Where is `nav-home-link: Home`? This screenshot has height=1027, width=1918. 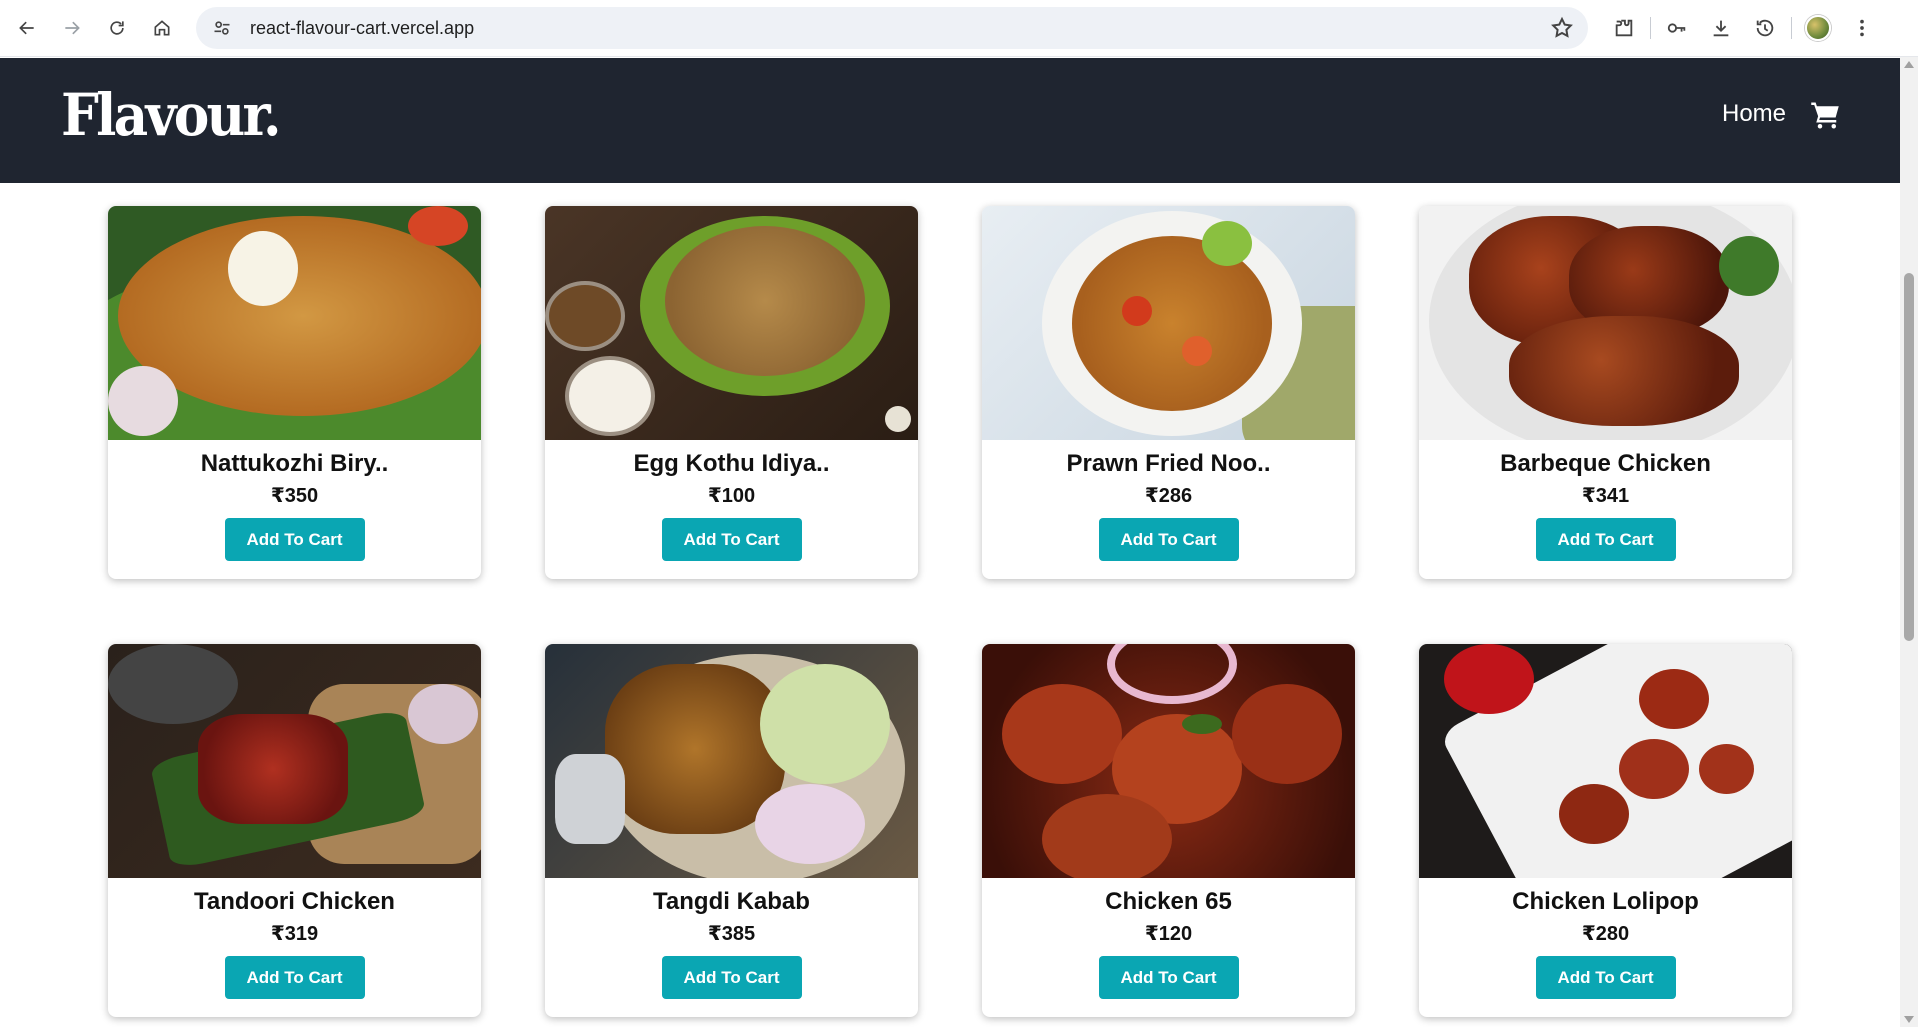
nav-home-link: Home is located at coordinates (1754, 114).